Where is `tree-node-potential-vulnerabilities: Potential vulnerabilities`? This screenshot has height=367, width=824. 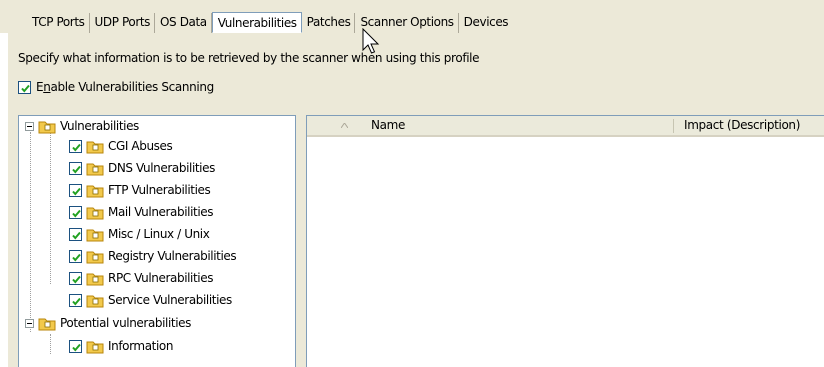 tree-node-potential-vulnerabilities: Potential vulnerabilities is located at coordinates (108, 323).